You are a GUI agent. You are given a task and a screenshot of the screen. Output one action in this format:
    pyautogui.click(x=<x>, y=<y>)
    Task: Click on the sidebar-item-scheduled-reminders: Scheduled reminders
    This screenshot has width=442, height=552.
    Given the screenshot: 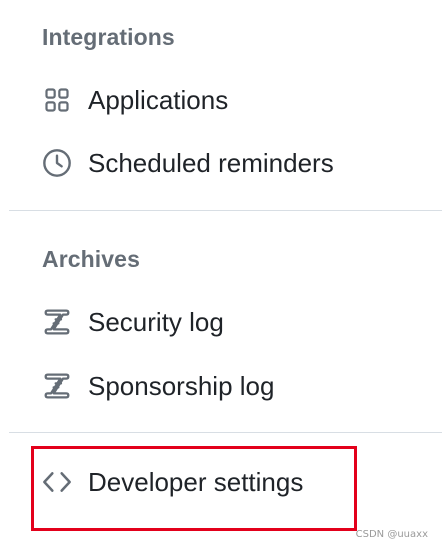 What is the action you would take?
    pyautogui.click(x=187, y=163)
    